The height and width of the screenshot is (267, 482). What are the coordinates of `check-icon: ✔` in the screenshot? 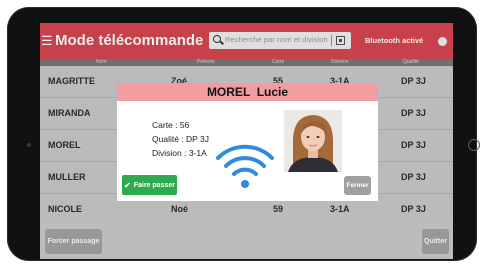 It's located at (127, 185).